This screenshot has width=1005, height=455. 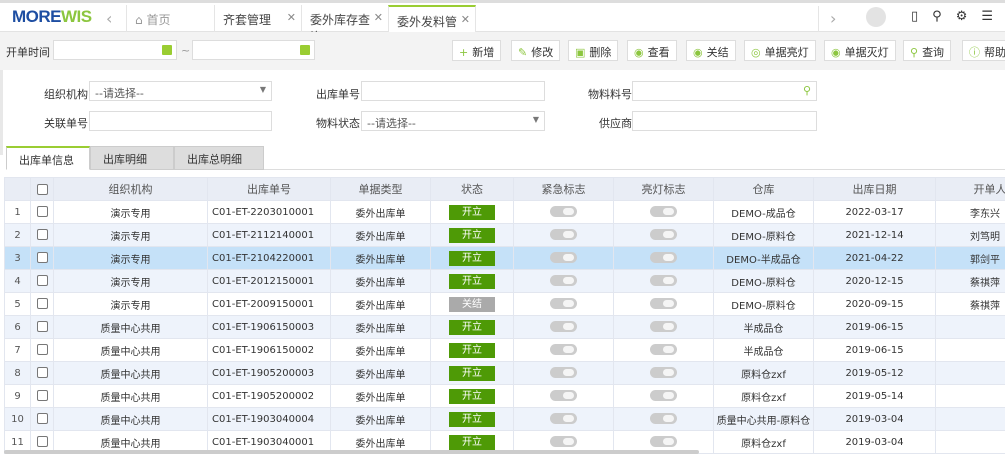 What do you see at coordinates (593, 50) in the screenshot?
I see `delete-button: ▣ 删除` at bounding box center [593, 50].